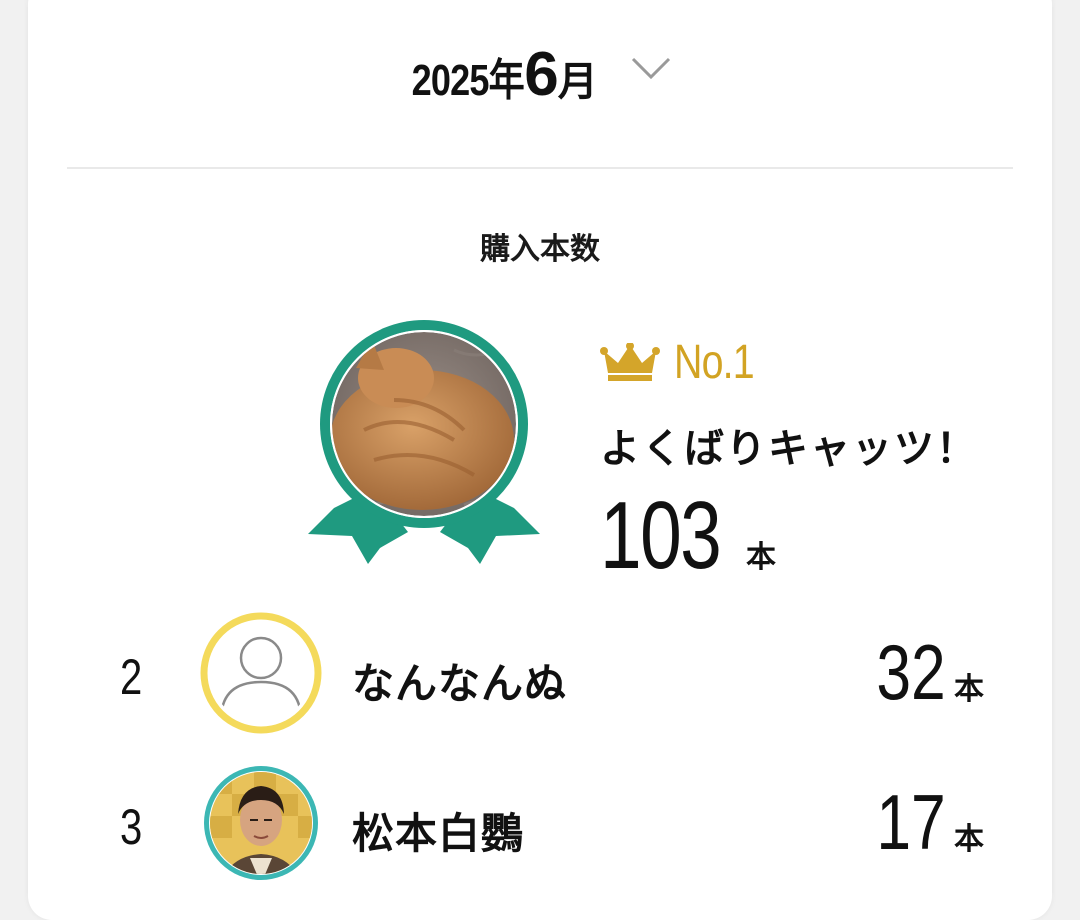 This screenshot has height=920, width=1080. What do you see at coordinates (424, 443) in the screenshot?
I see `first-place-medal-avatar` at bounding box center [424, 443].